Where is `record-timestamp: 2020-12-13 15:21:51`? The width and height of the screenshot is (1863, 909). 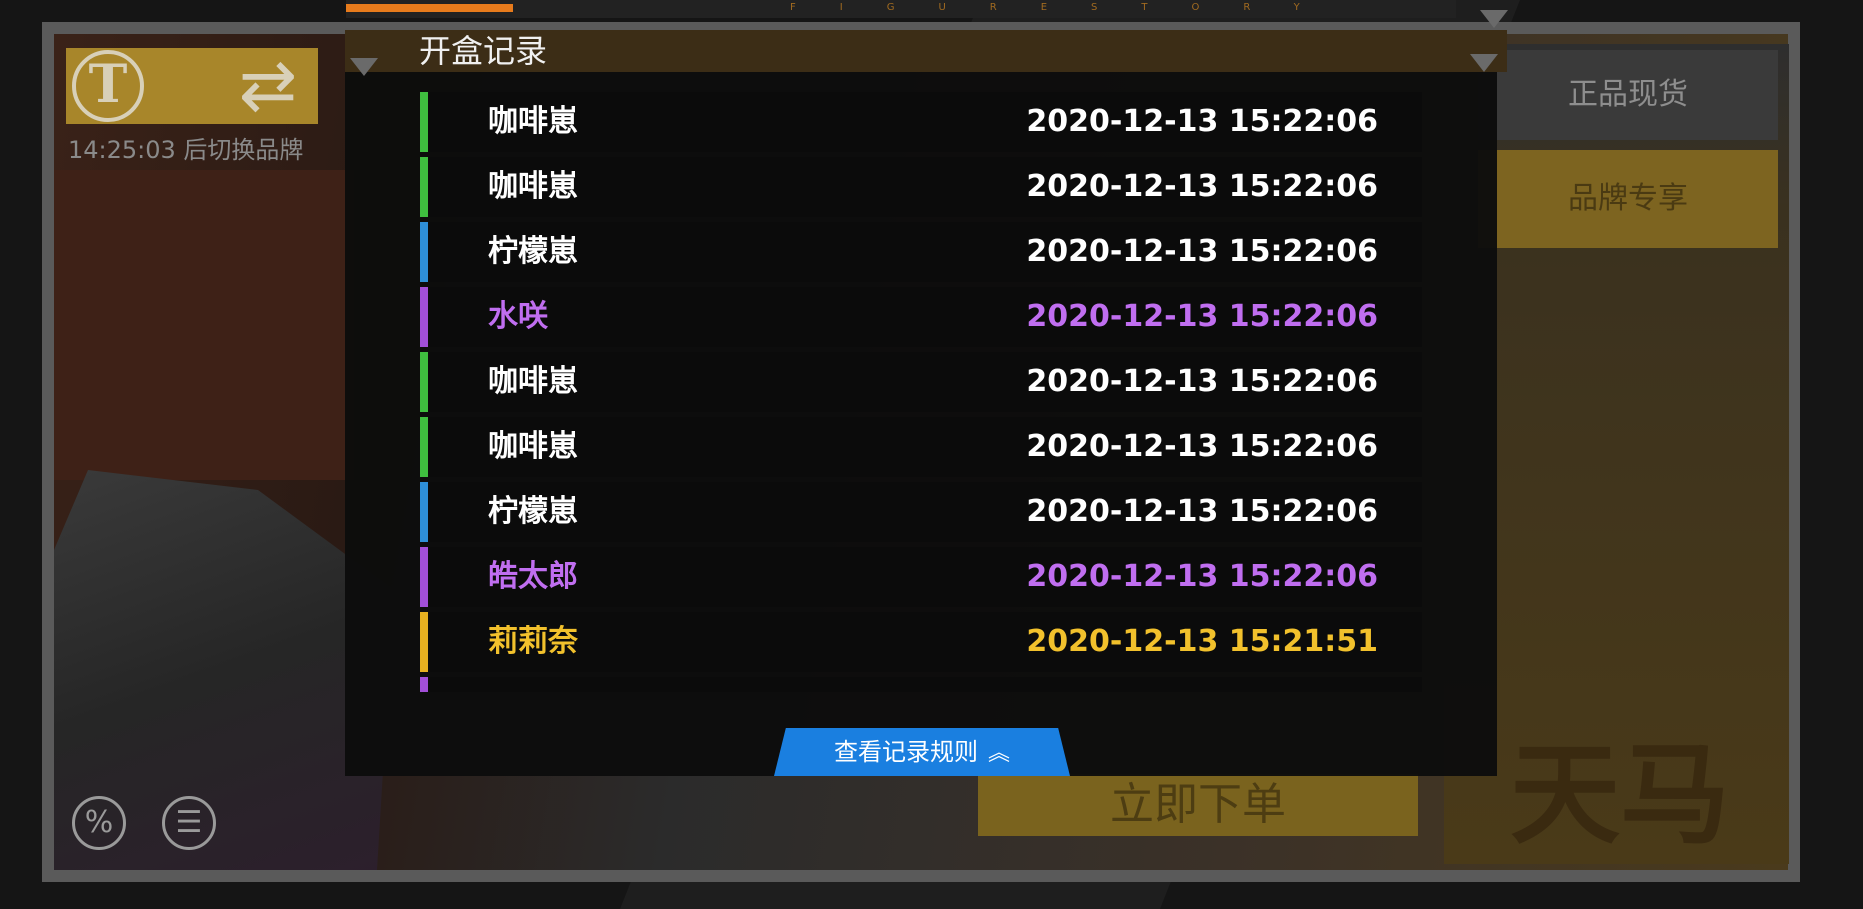 record-timestamp: 2020-12-13 15:21:51 is located at coordinates (1202, 641).